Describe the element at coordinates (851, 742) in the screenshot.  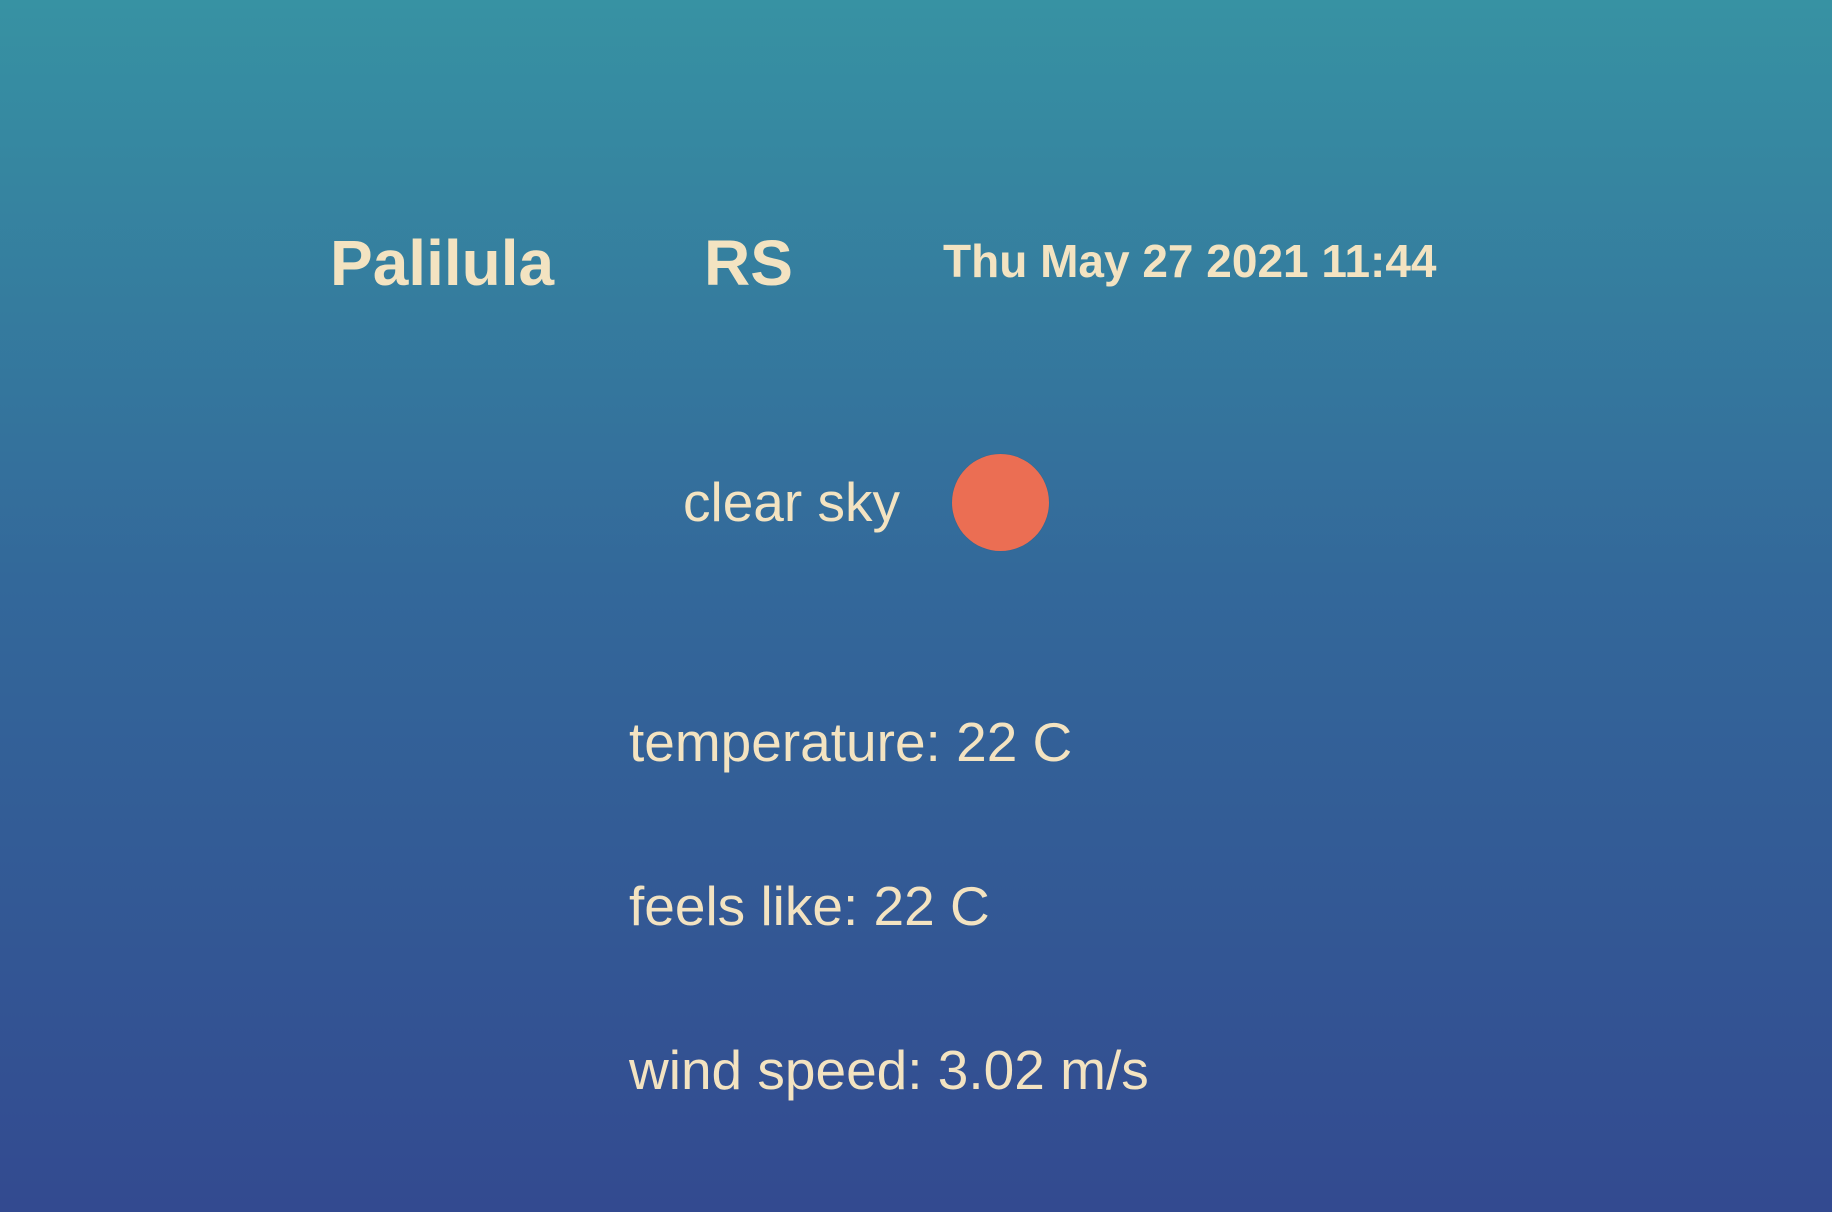
I see `temperature-reading: temperature: 22 C` at that location.